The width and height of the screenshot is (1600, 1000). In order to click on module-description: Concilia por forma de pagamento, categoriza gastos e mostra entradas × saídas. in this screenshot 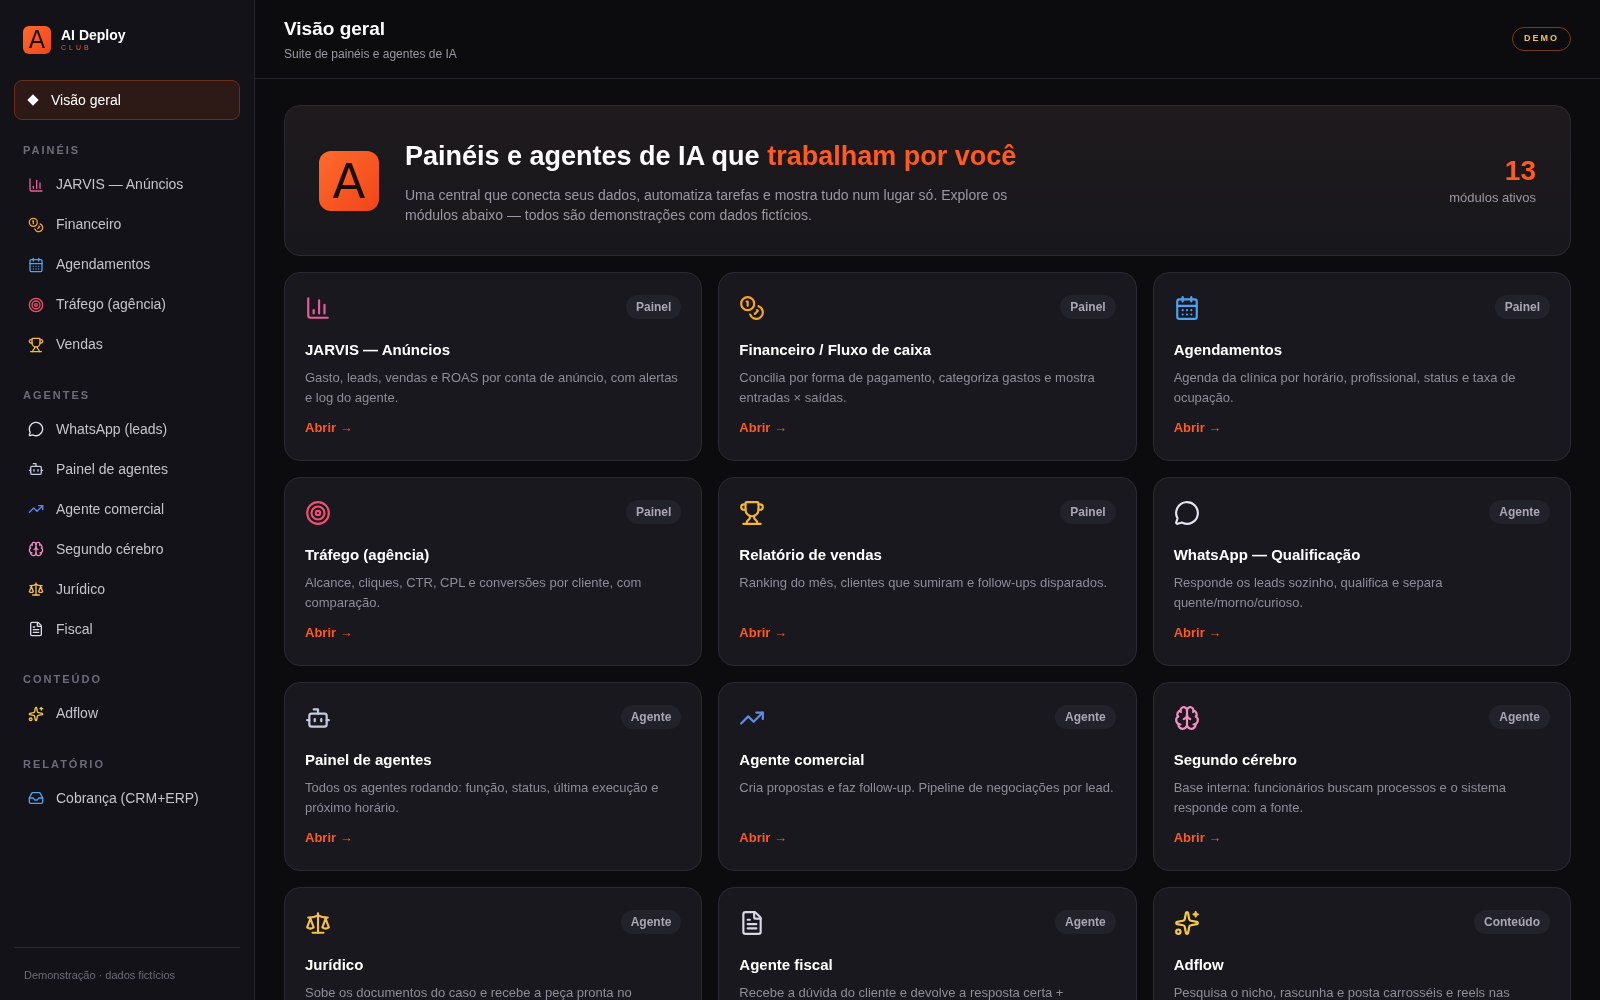, I will do `click(917, 387)`.